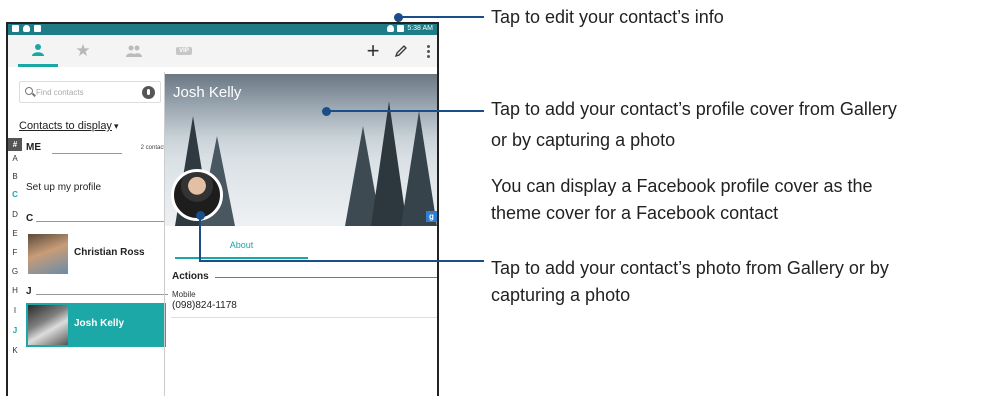  Describe the element at coordinates (207, 92) in the screenshot. I see `contact-header-name: Josh Kelly` at that location.